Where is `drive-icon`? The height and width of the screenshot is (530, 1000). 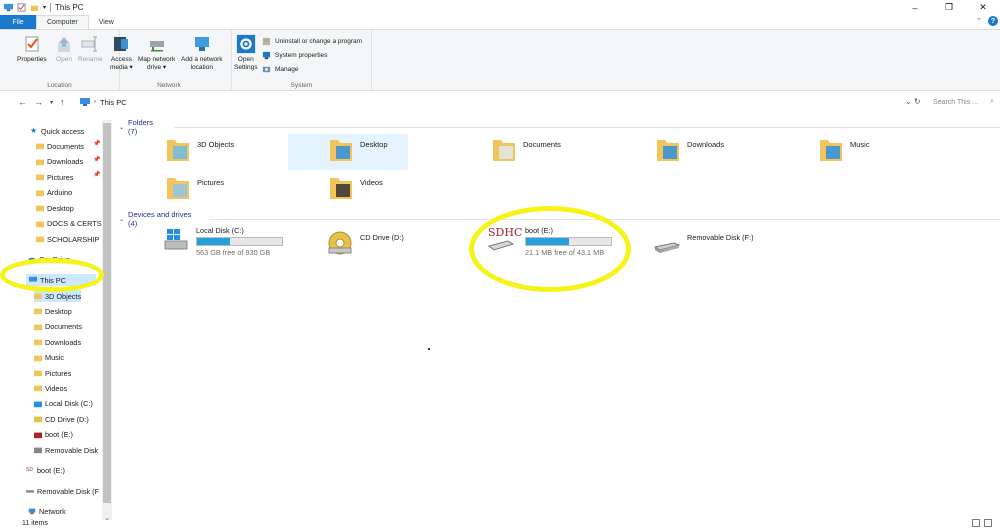
drive-icon is located at coordinates (38, 419).